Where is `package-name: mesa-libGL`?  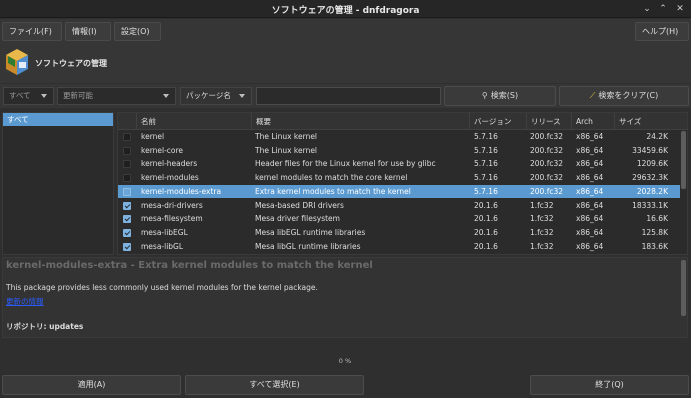 package-name: mesa-libGL is located at coordinates (162, 246).